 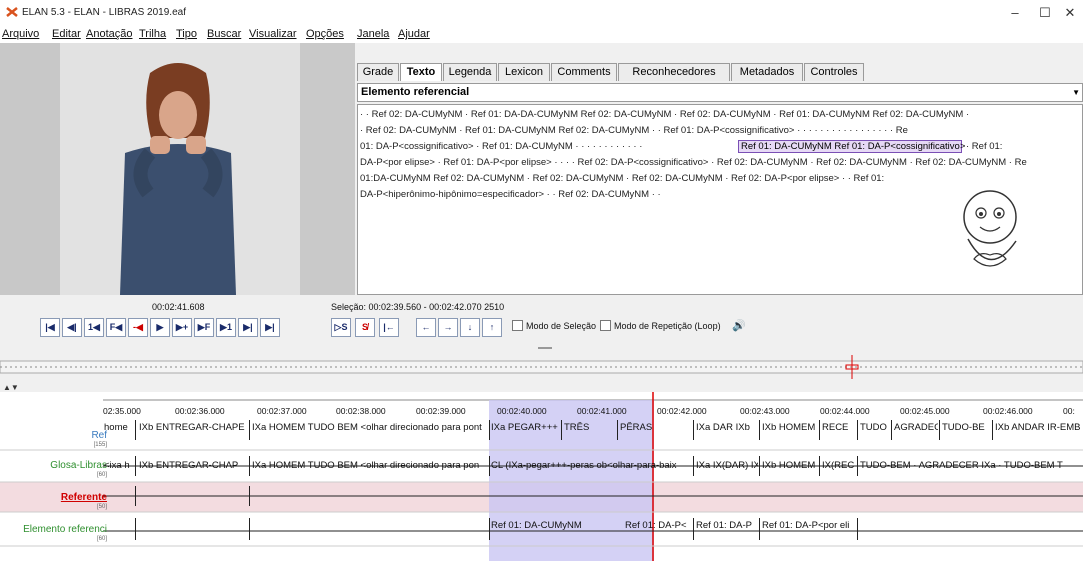 I want to click on menu-janela: Janela, so click(x=373, y=34).